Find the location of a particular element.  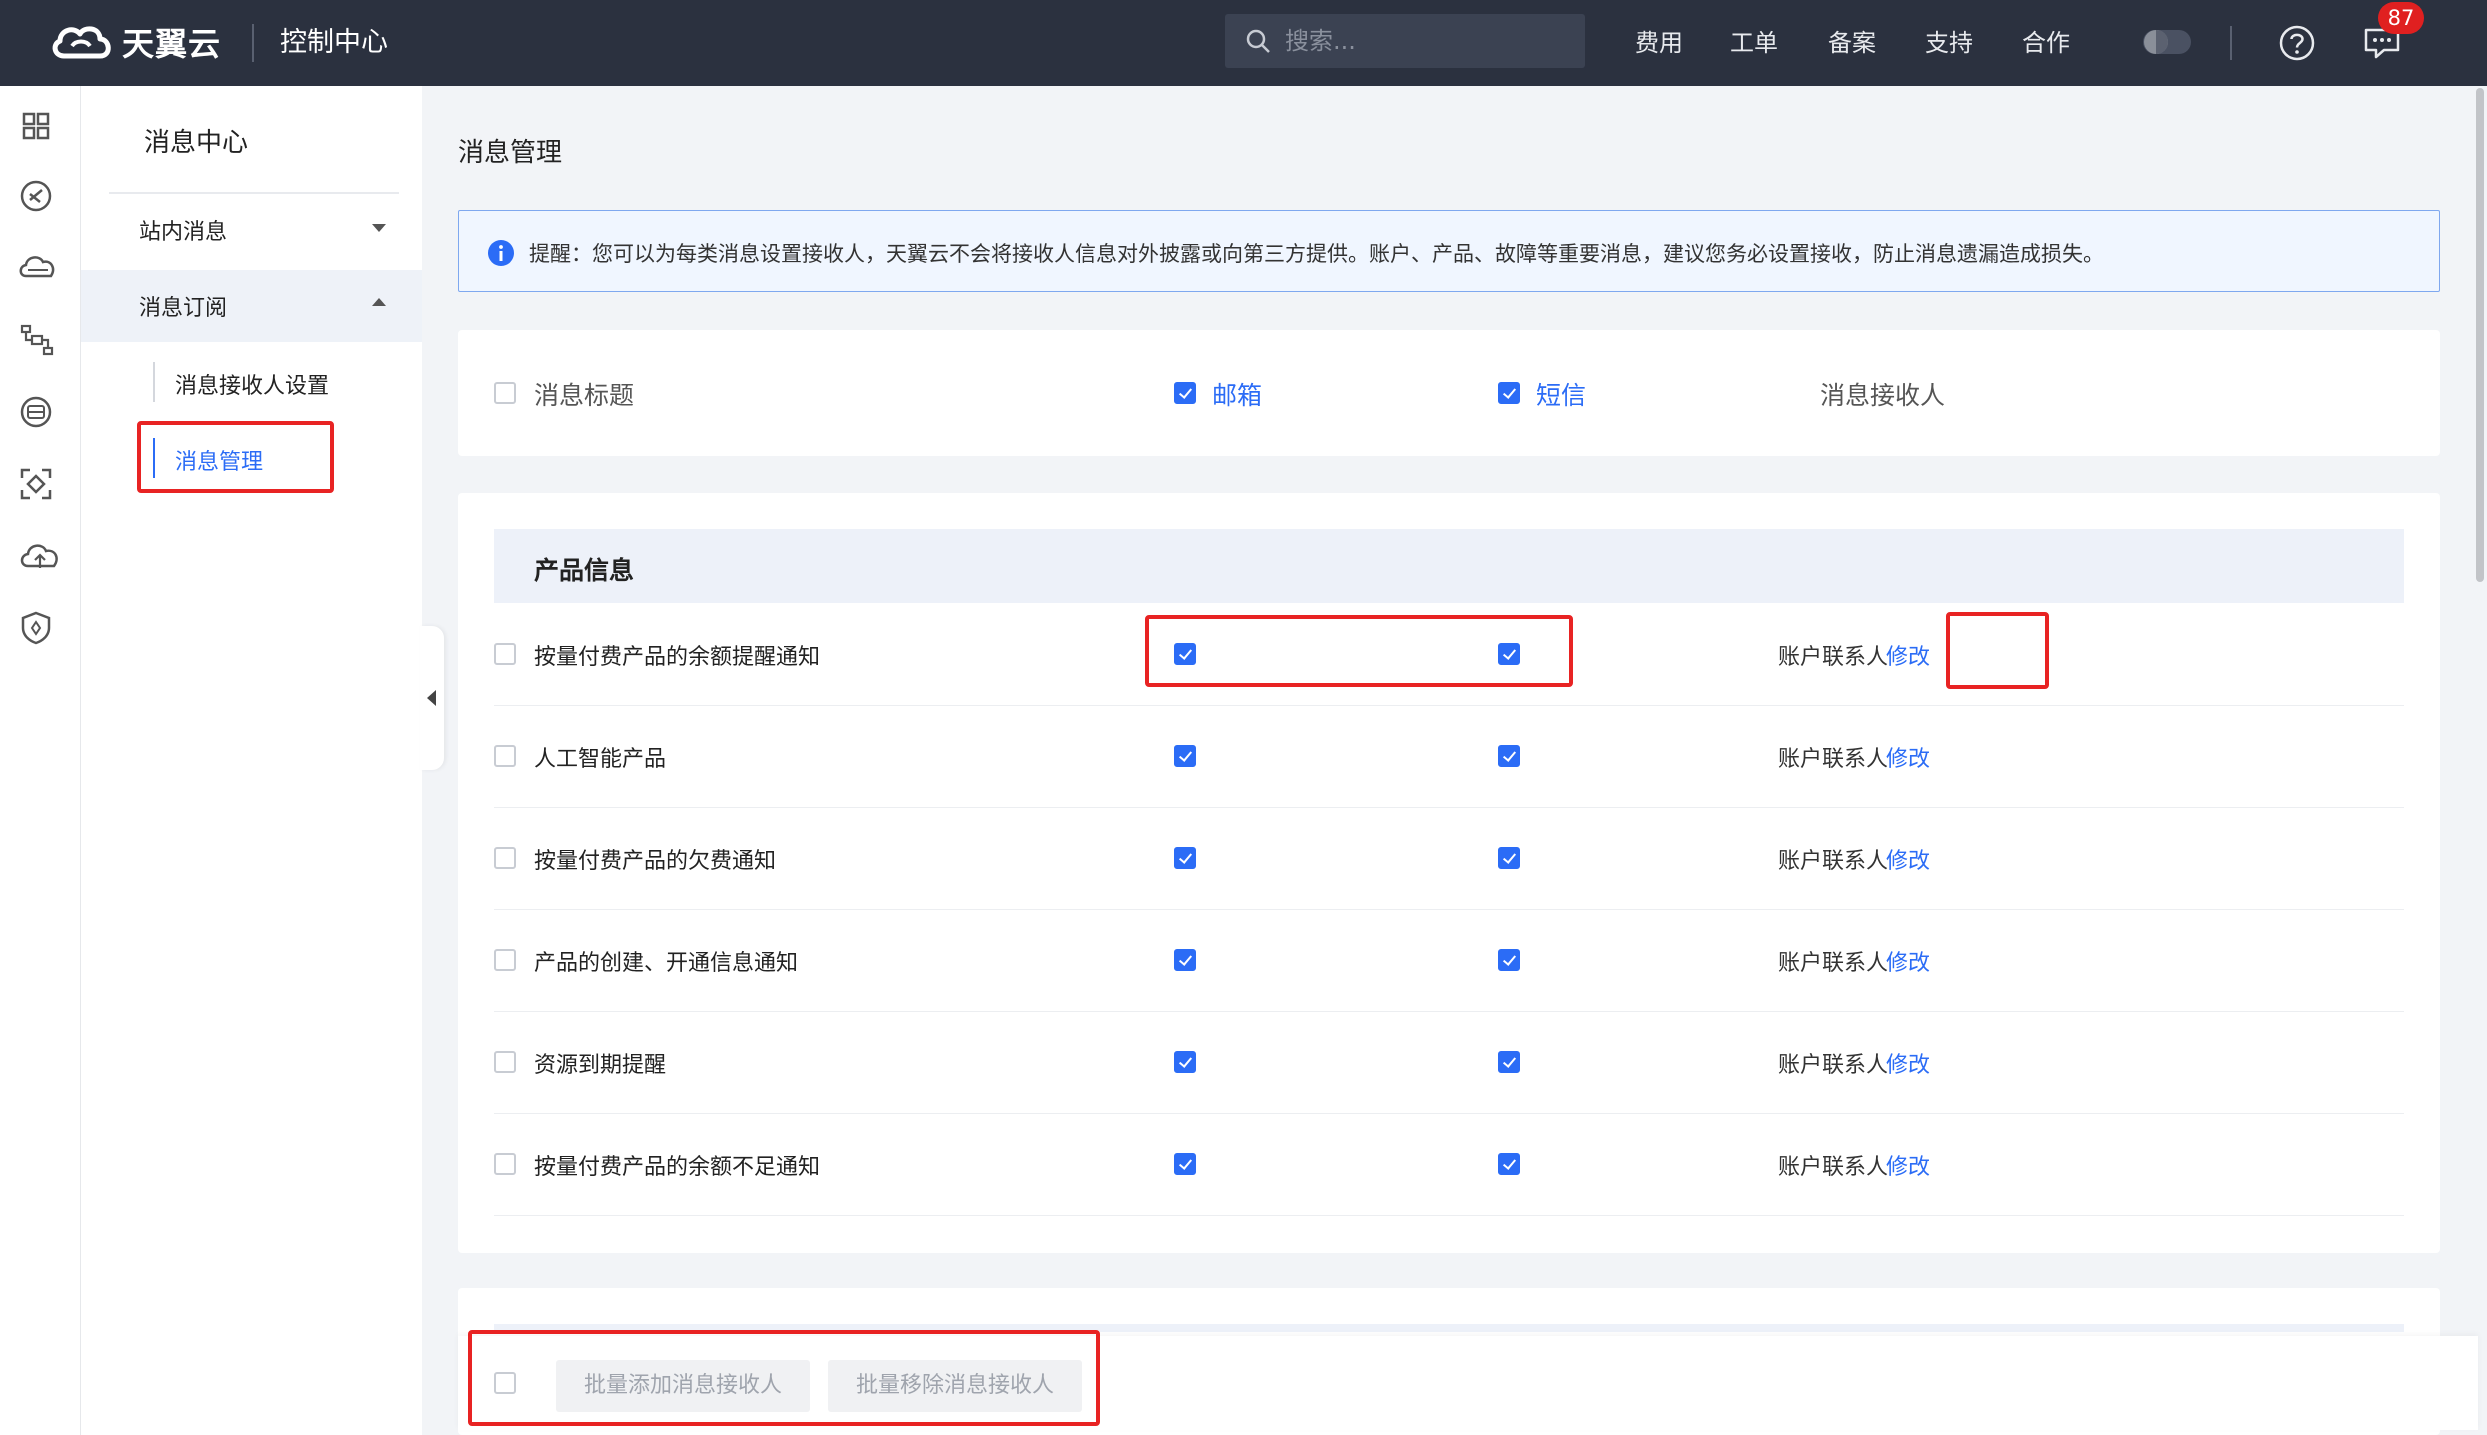

row-name: 人工智能产品 is located at coordinates (600, 759).